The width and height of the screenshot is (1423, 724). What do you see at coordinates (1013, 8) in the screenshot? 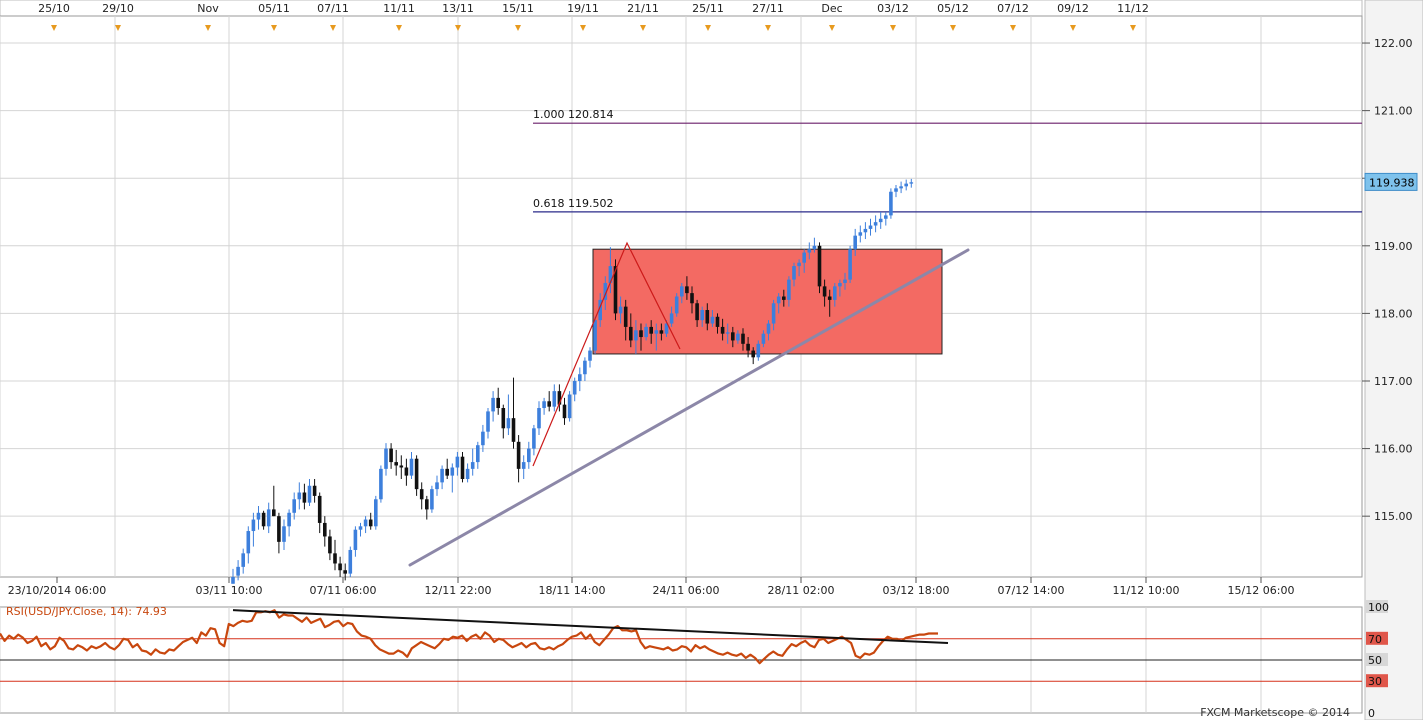
I see `top-date-label: 07/12` at bounding box center [1013, 8].